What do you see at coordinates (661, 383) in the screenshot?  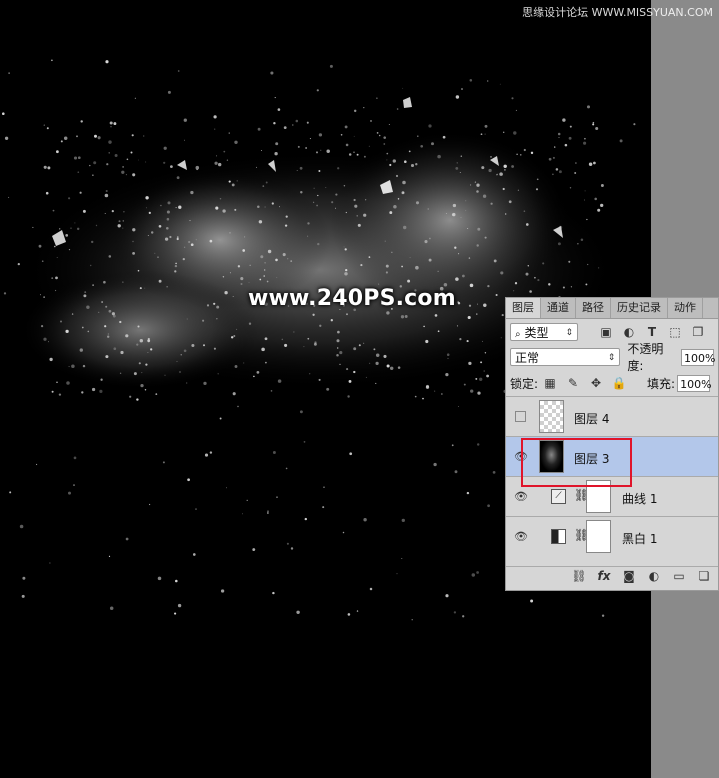 I see `fill-label: 填充:` at bounding box center [661, 383].